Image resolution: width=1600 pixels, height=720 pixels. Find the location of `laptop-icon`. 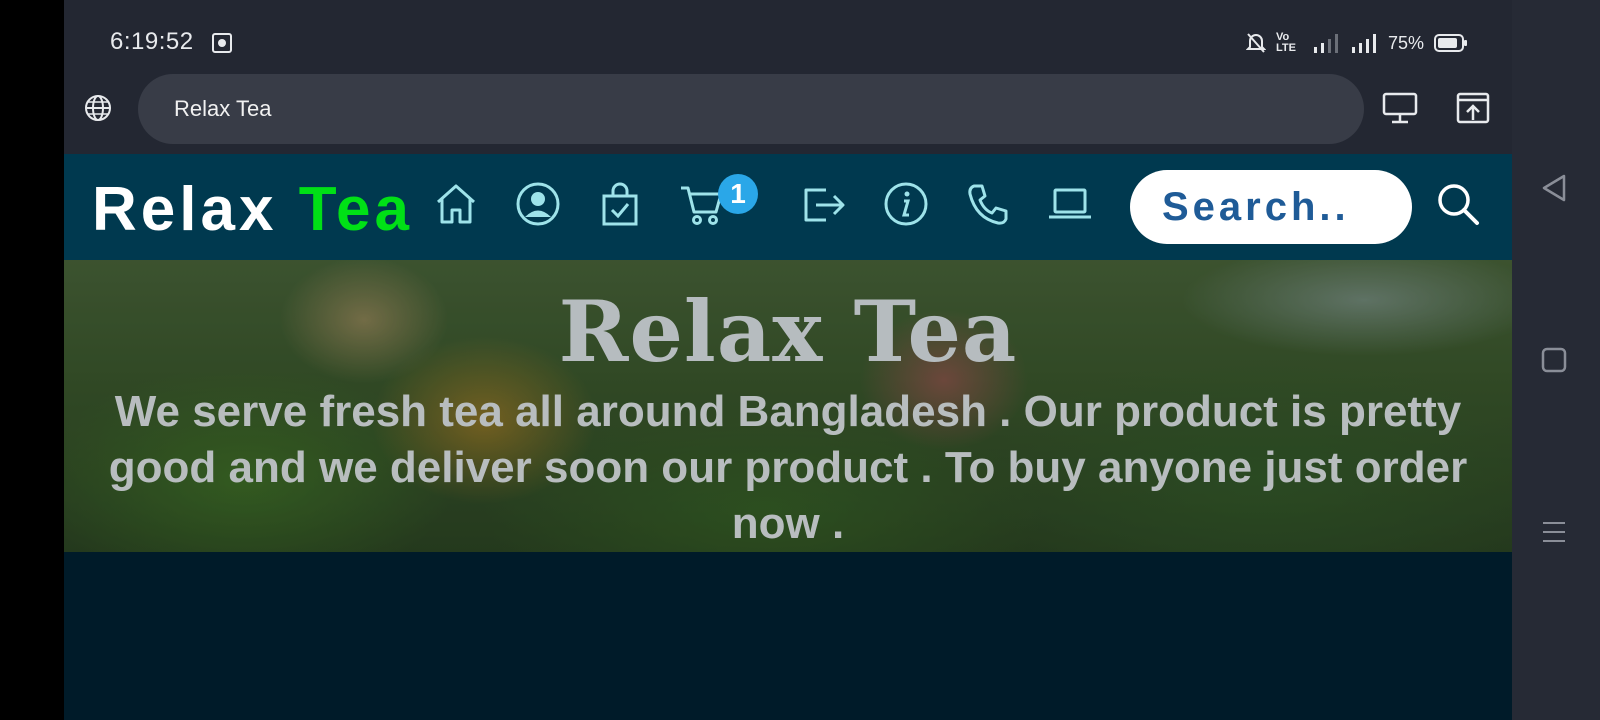

laptop-icon is located at coordinates (1070, 204).